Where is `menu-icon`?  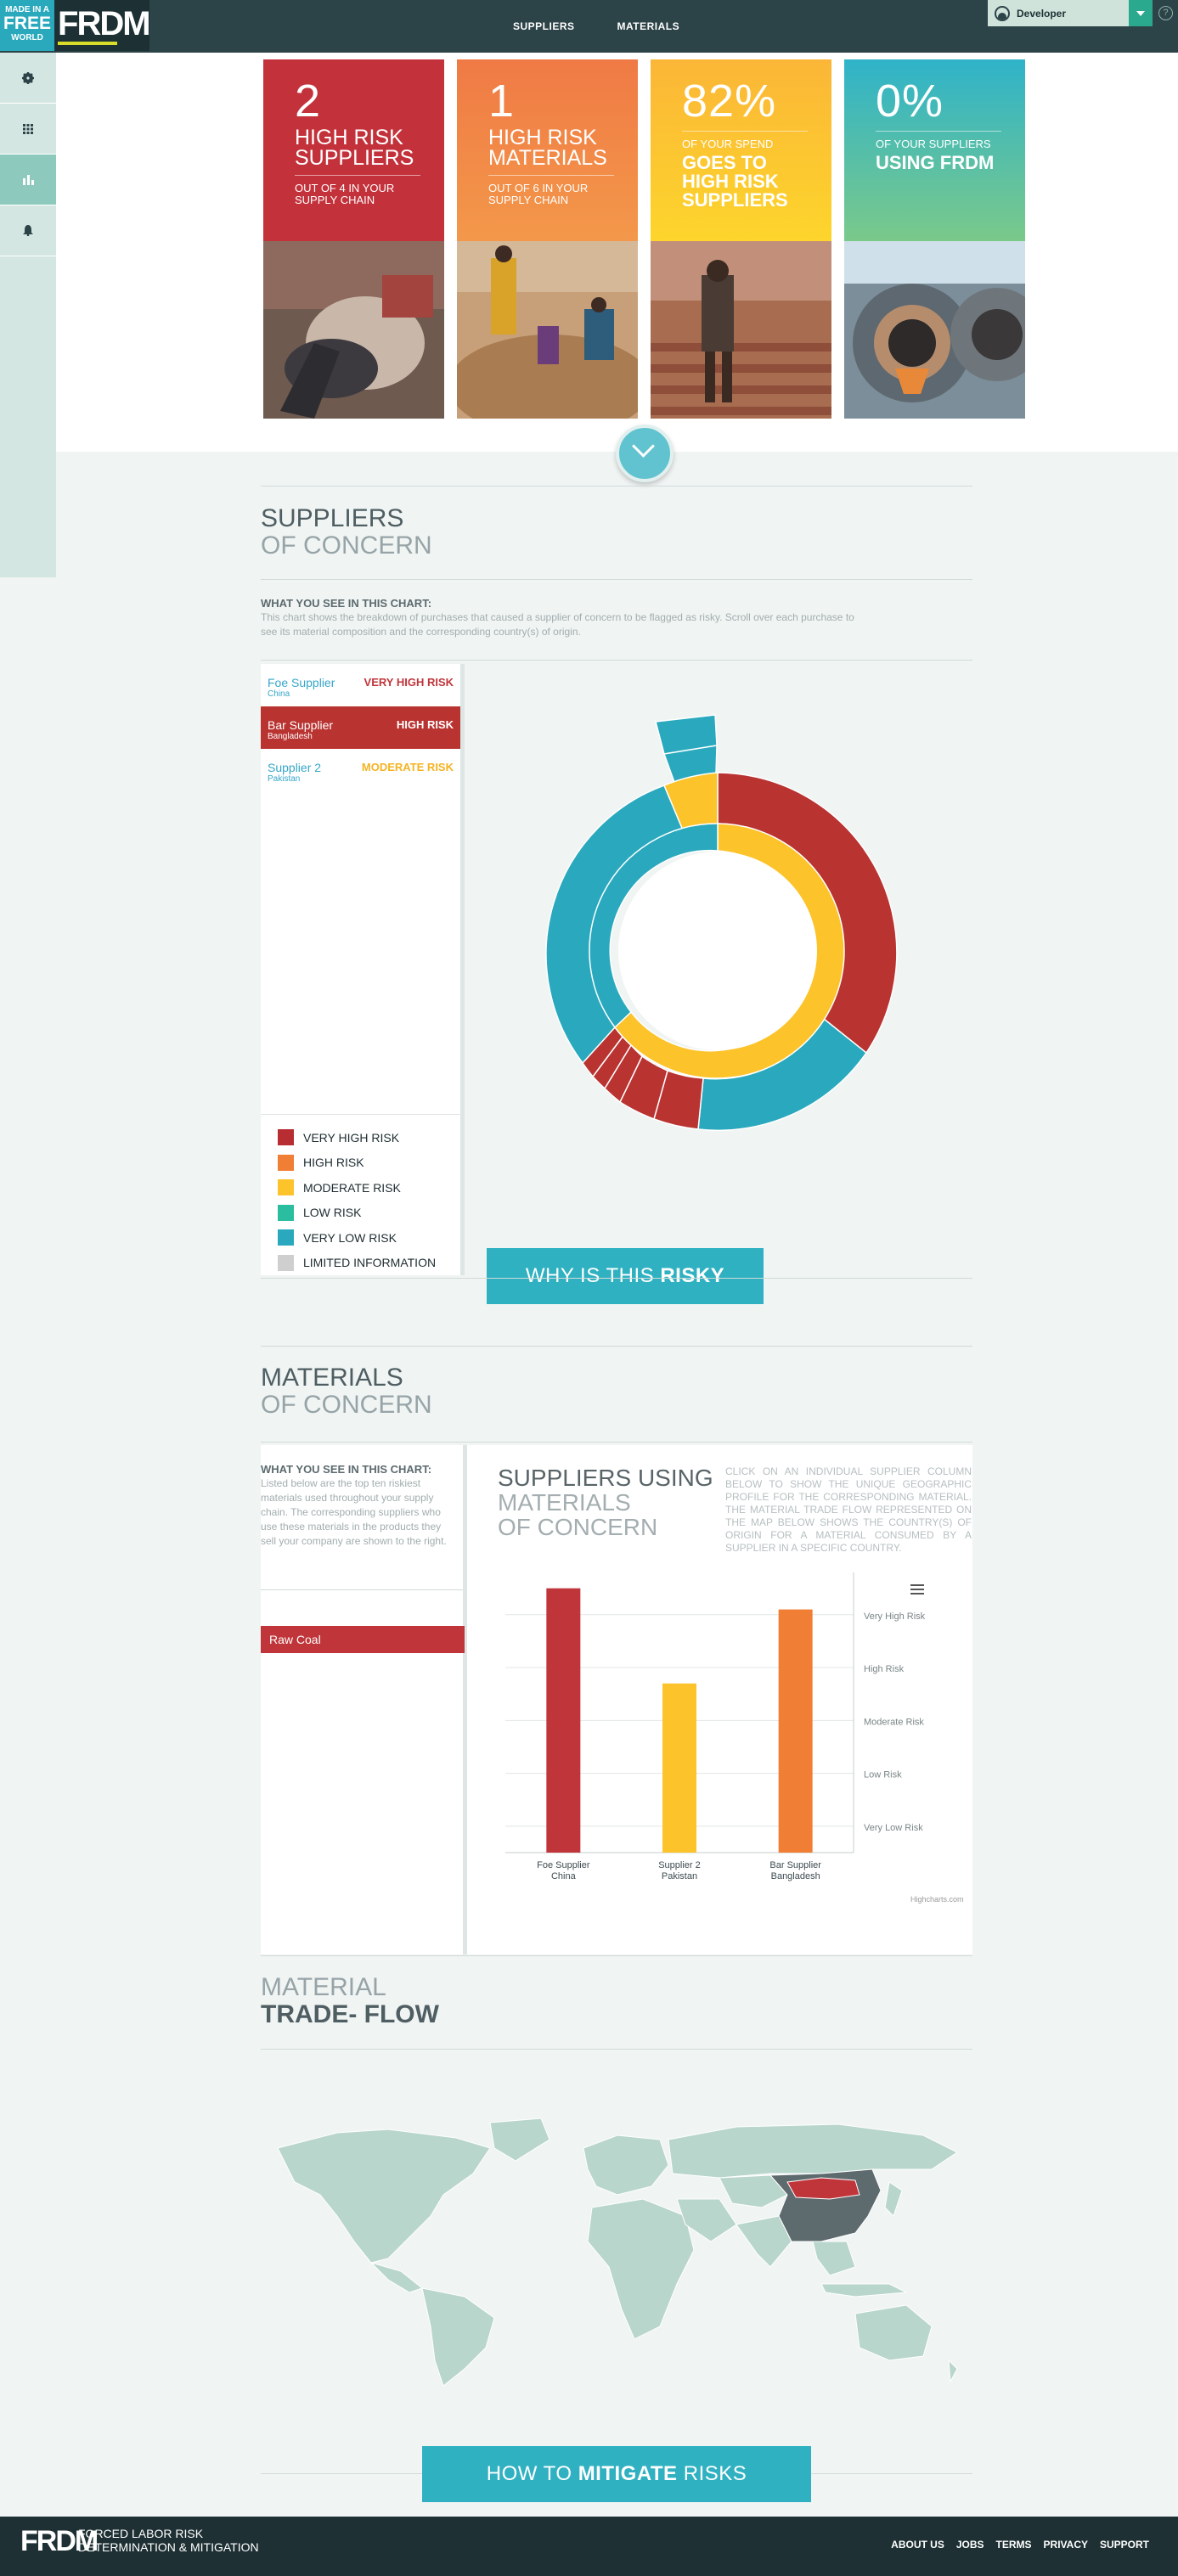 menu-icon is located at coordinates (917, 1589).